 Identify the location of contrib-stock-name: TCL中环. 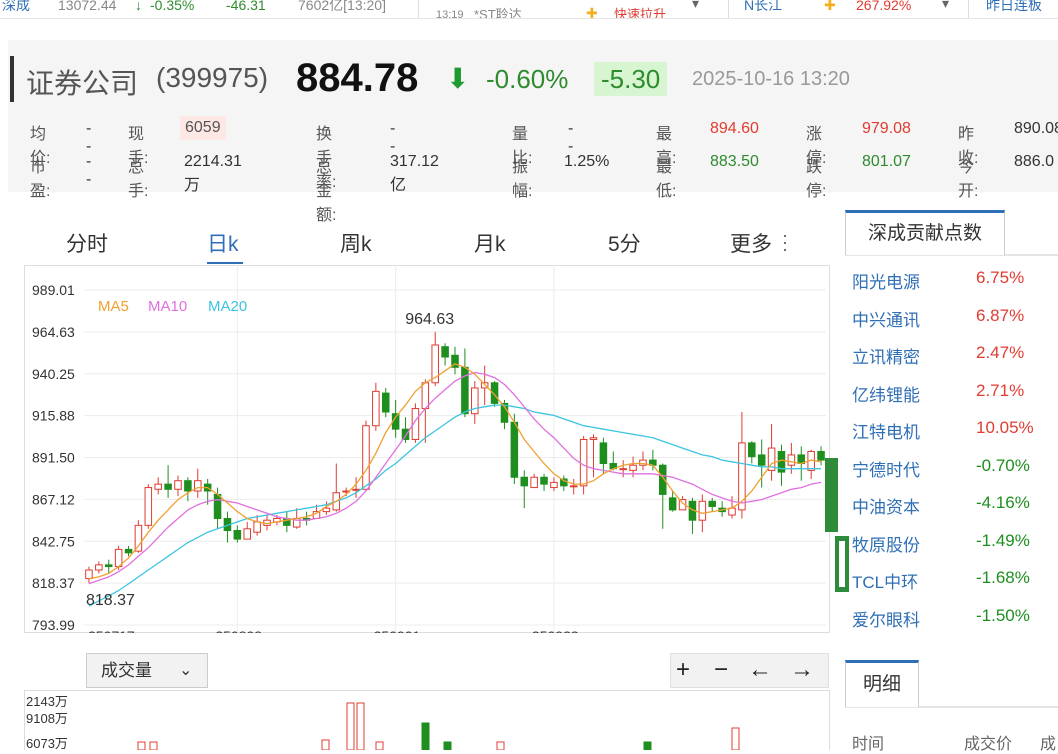
(885, 580).